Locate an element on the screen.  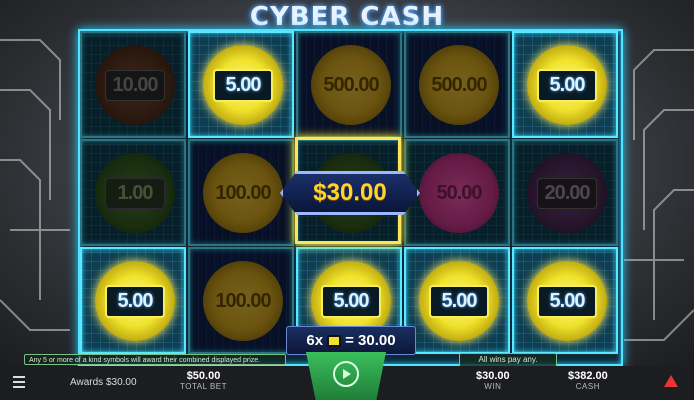
cash-label: CASH is located at coordinates (587, 386).